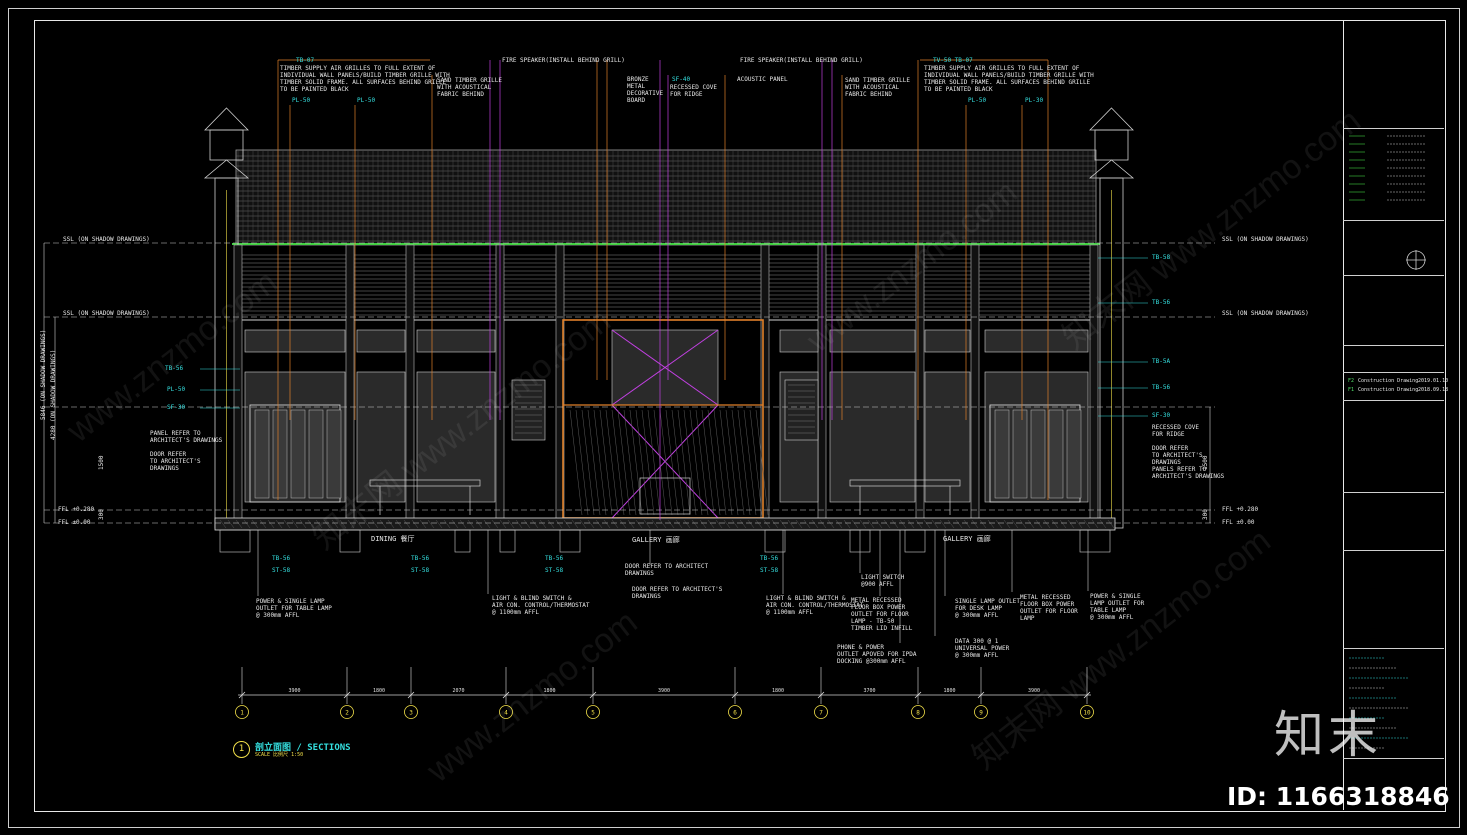 Image resolution: width=1467 pixels, height=835 pixels. I want to click on tag-st58-bottom-4: ST-58, so click(769, 570).